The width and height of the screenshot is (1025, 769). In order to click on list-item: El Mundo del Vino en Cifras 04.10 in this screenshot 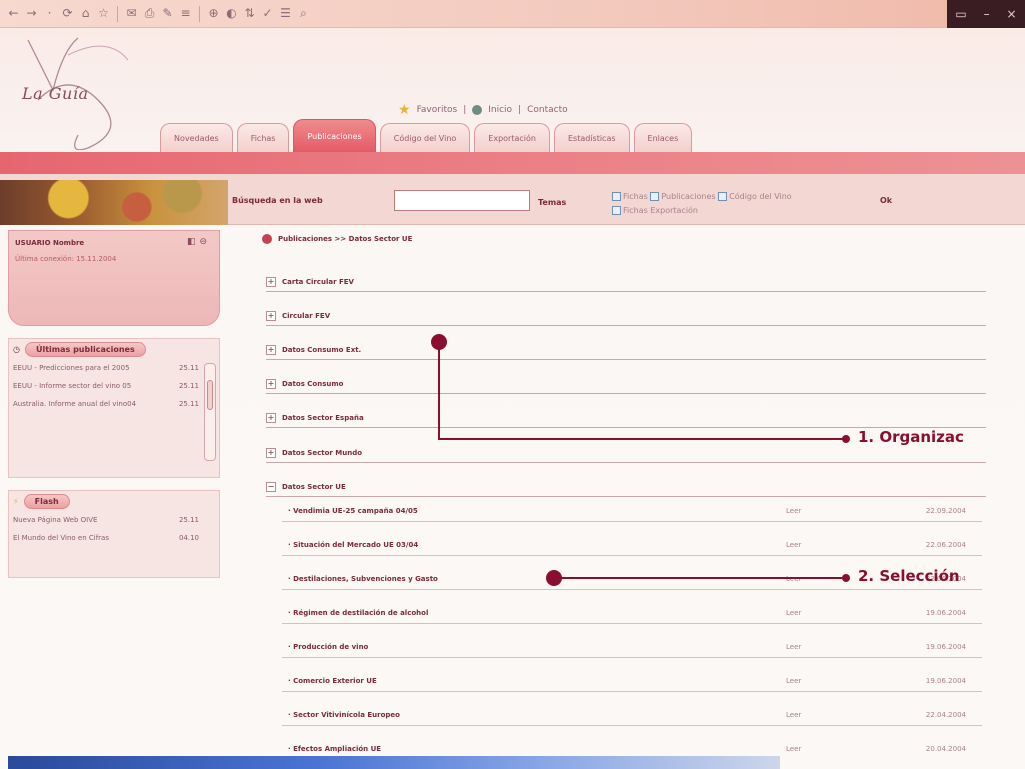, I will do `click(114, 538)`.